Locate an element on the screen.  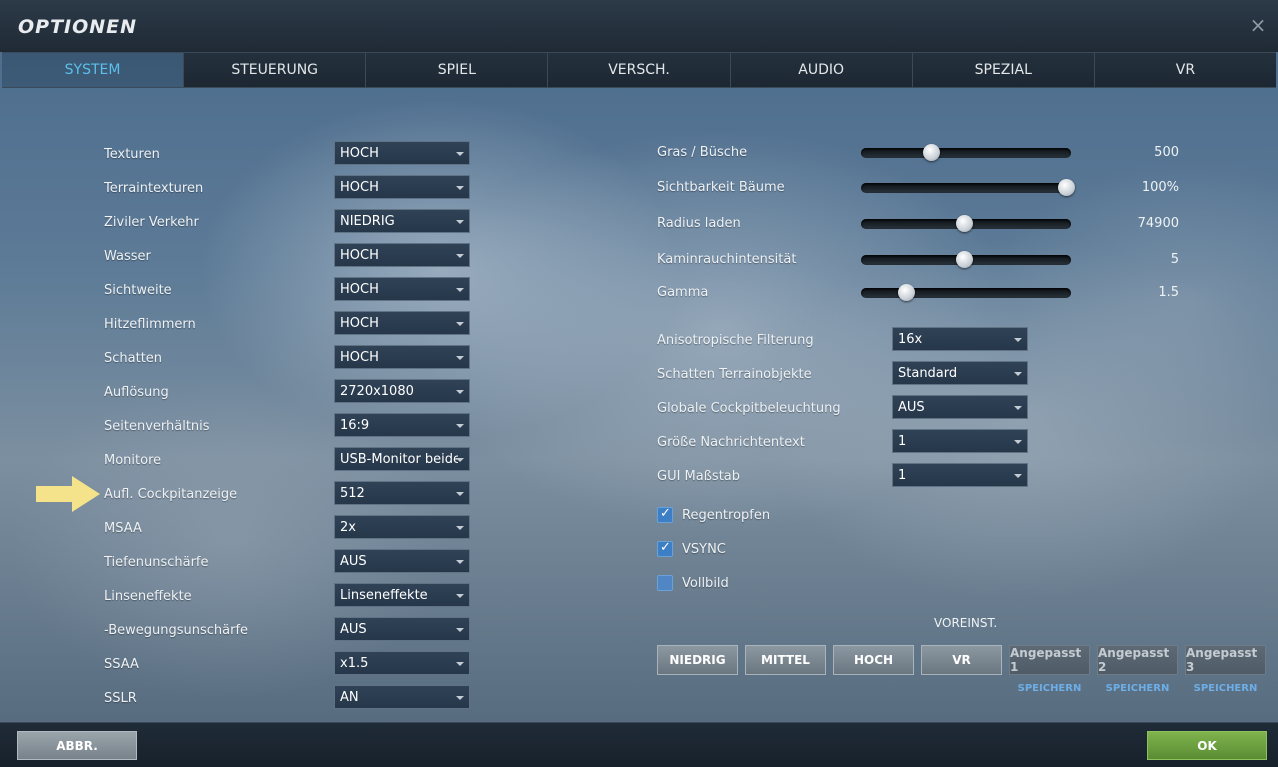
tab-audio: AUDIO is located at coordinates (821, 70).